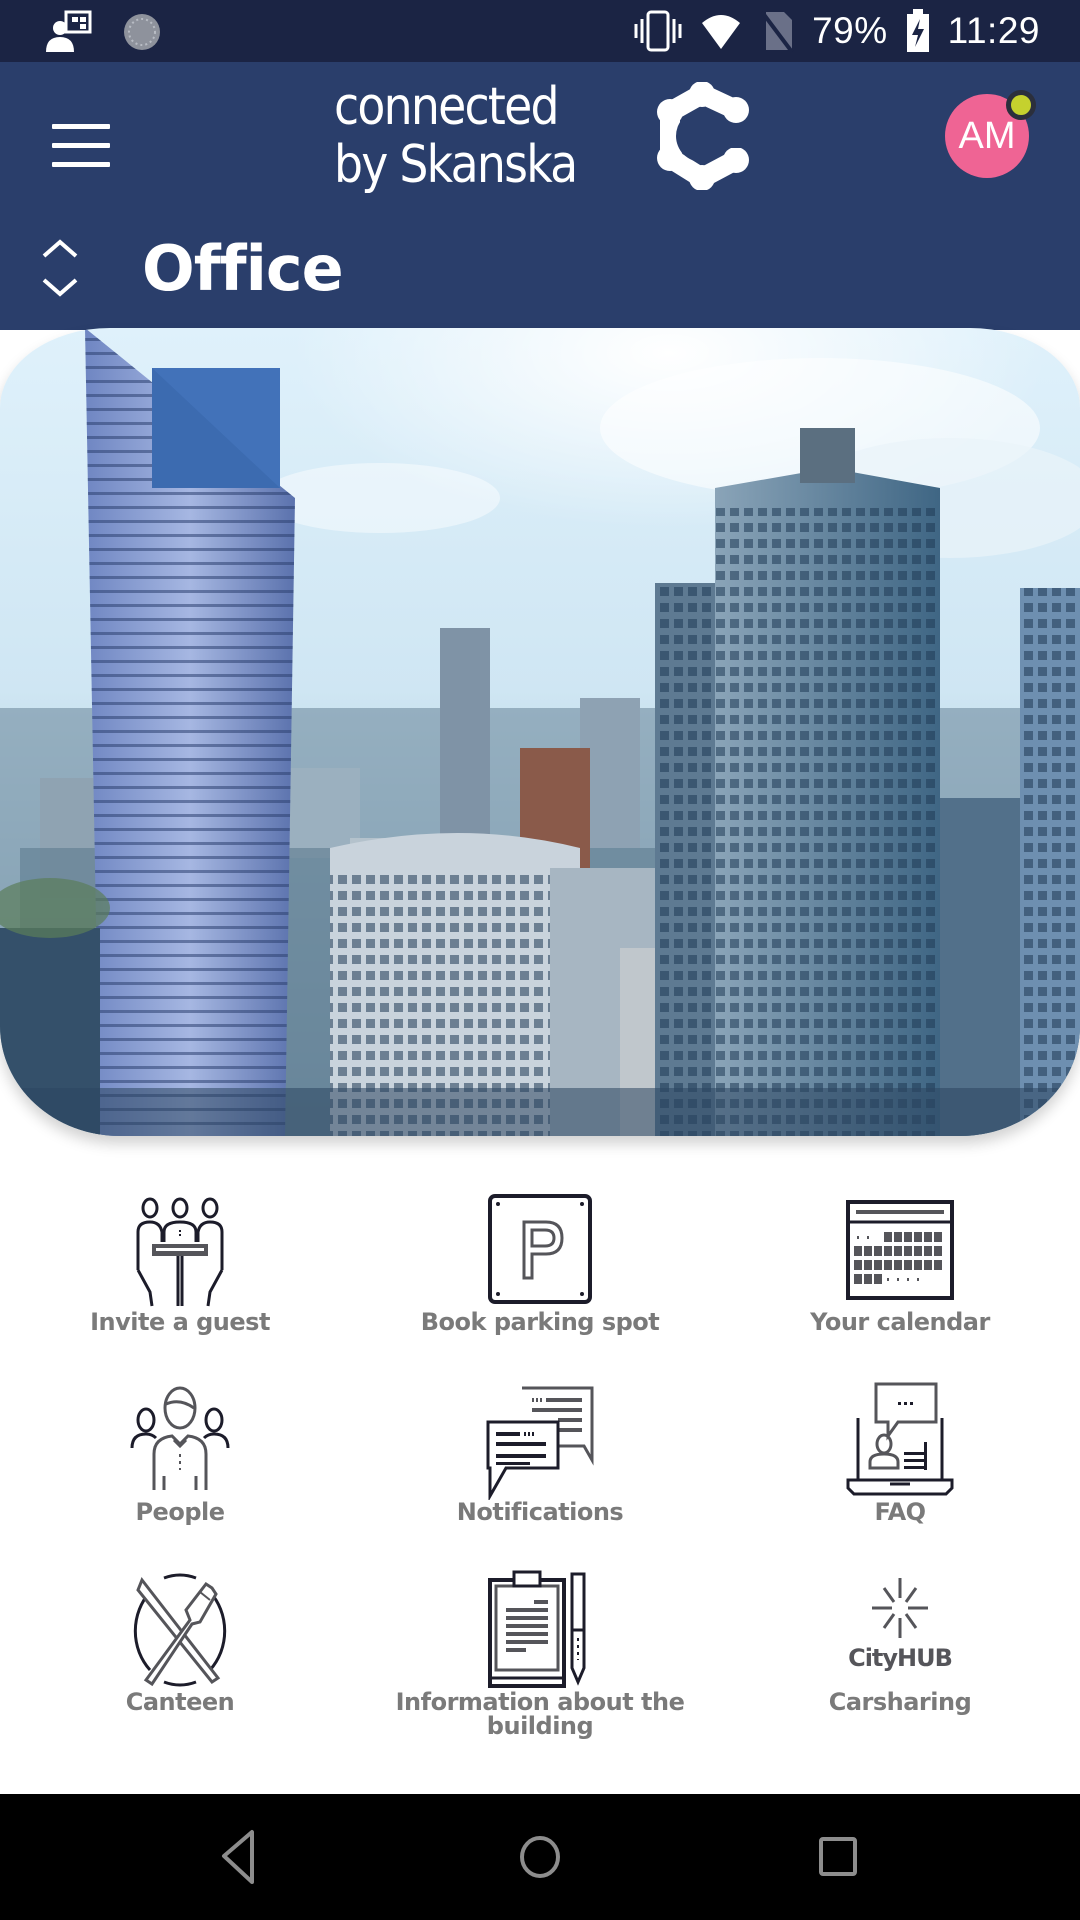 The width and height of the screenshot is (1080, 1920). What do you see at coordinates (142, 32) in the screenshot?
I see `sync-icon` at bounding box center [142, 32].